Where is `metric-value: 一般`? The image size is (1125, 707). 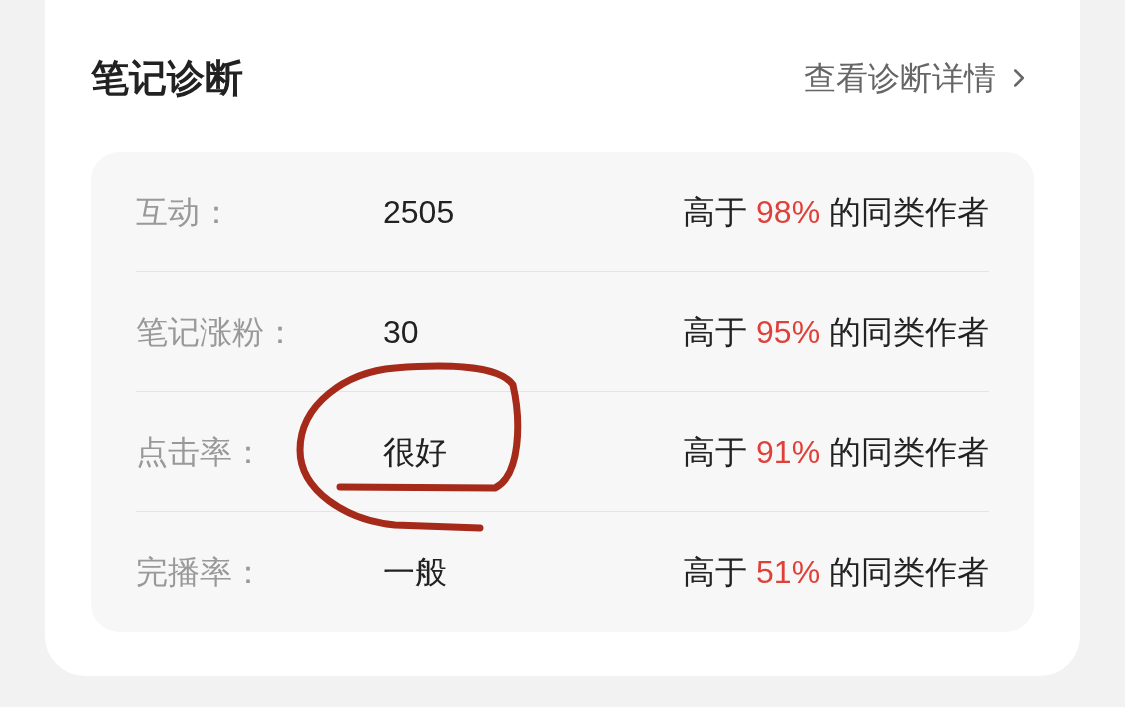 metric-value: 一般 is located at coordinates (415, 572).